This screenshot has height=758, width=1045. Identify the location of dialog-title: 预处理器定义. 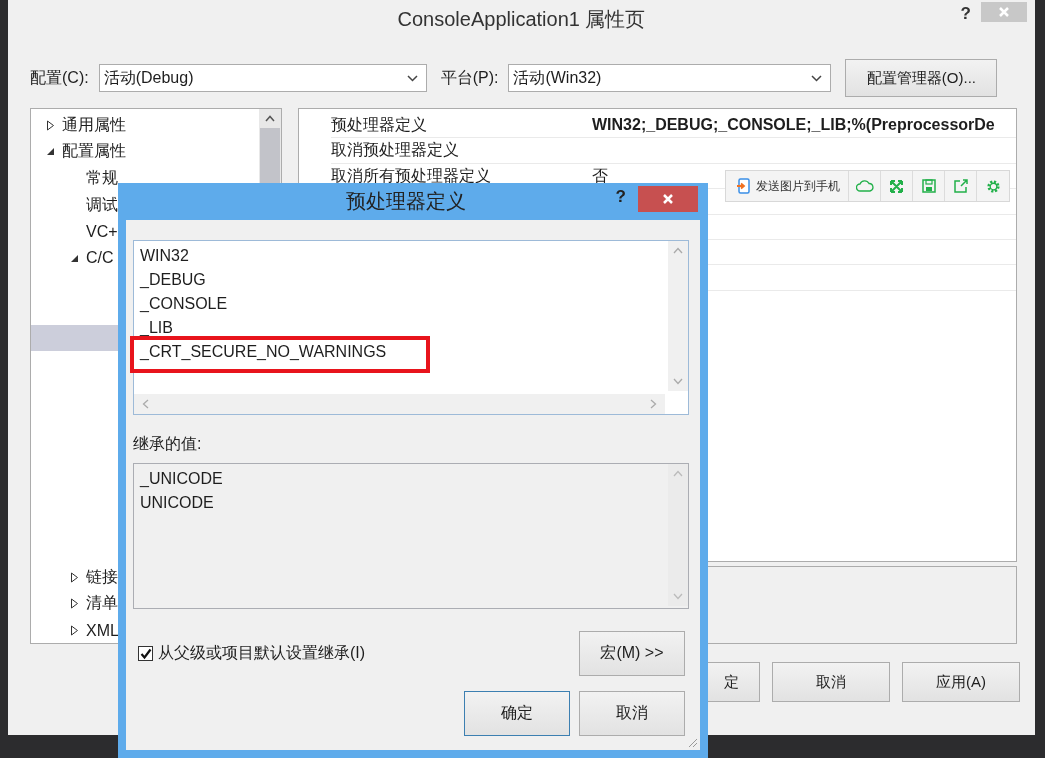
(406, 201).